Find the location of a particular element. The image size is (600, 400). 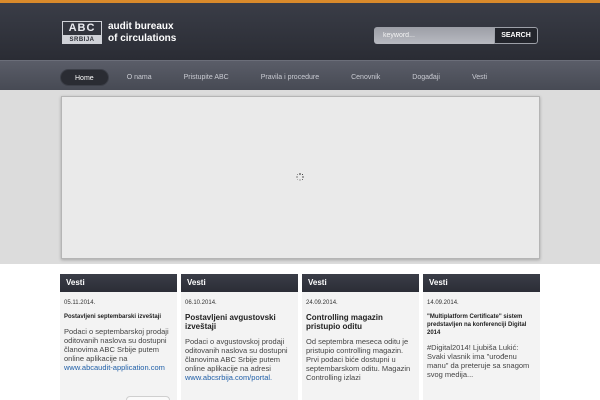

nav-item-pravila-i-procedure: Pravila i procedure is located at coordinates (290, 77).